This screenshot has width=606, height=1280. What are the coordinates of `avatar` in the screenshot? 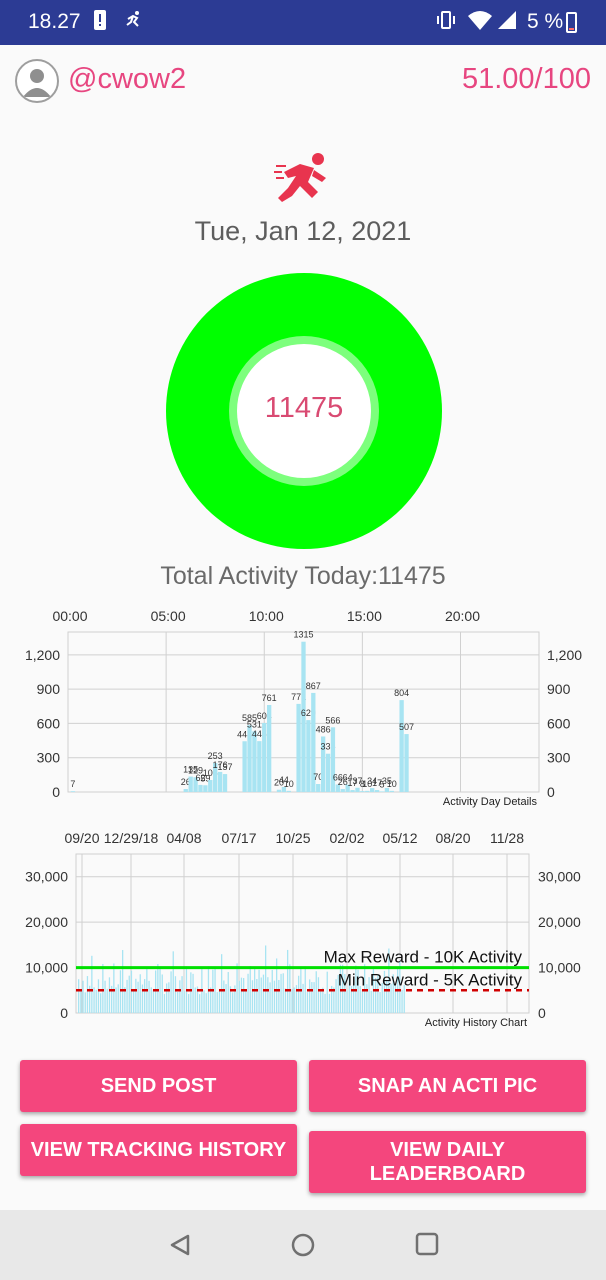 It's located at (37, 81).